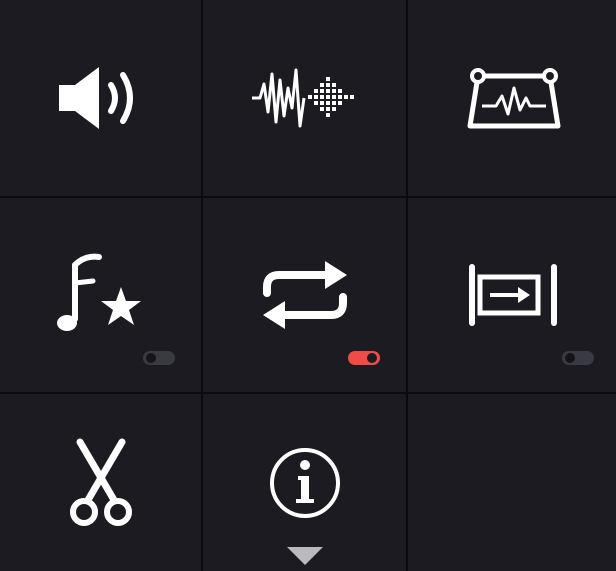 The image size is (616, 571). I want to click on scissors-icon, so click(100, 482).